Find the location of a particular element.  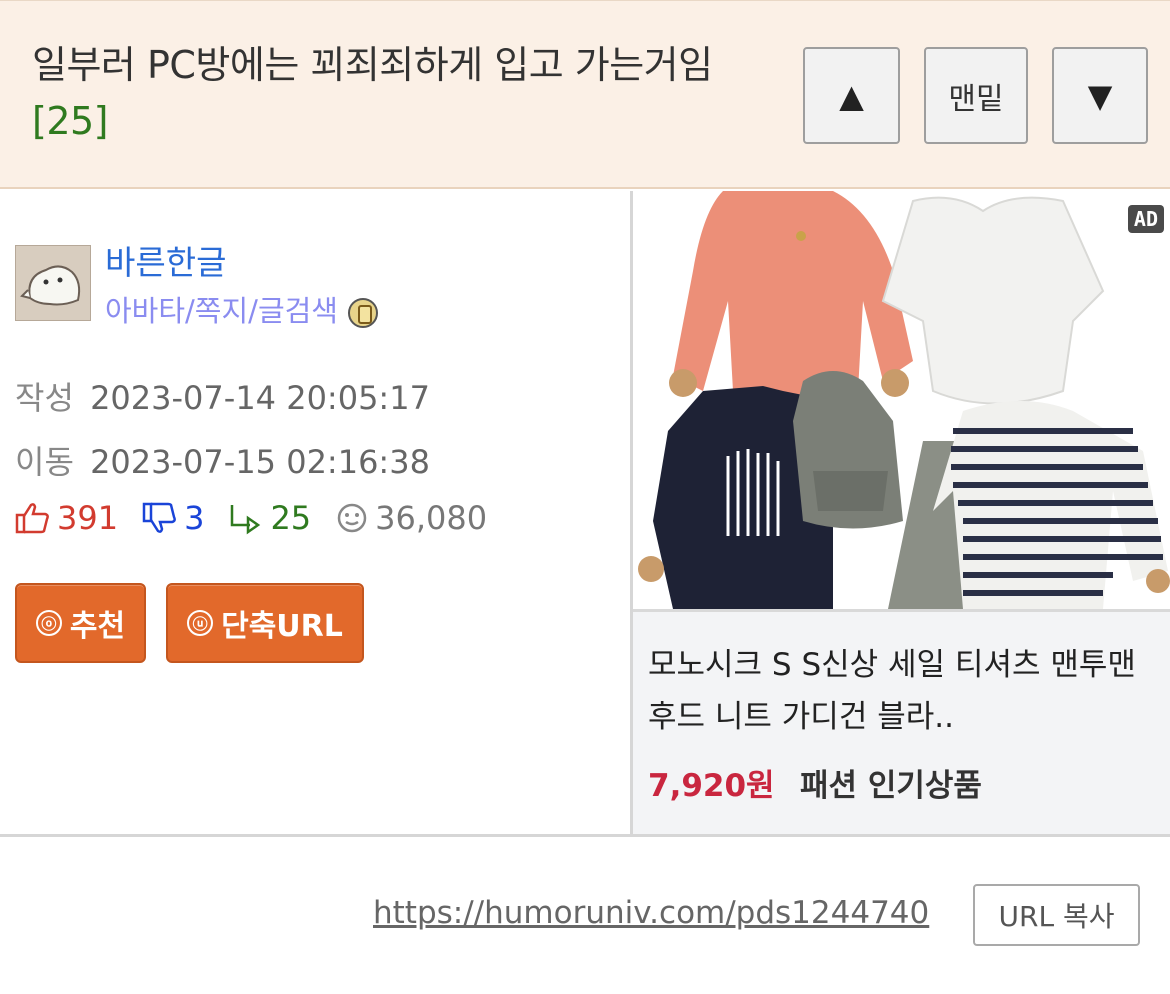

created-value: 2023-07-14 20:05:17 is located at coordinates (260, 398).